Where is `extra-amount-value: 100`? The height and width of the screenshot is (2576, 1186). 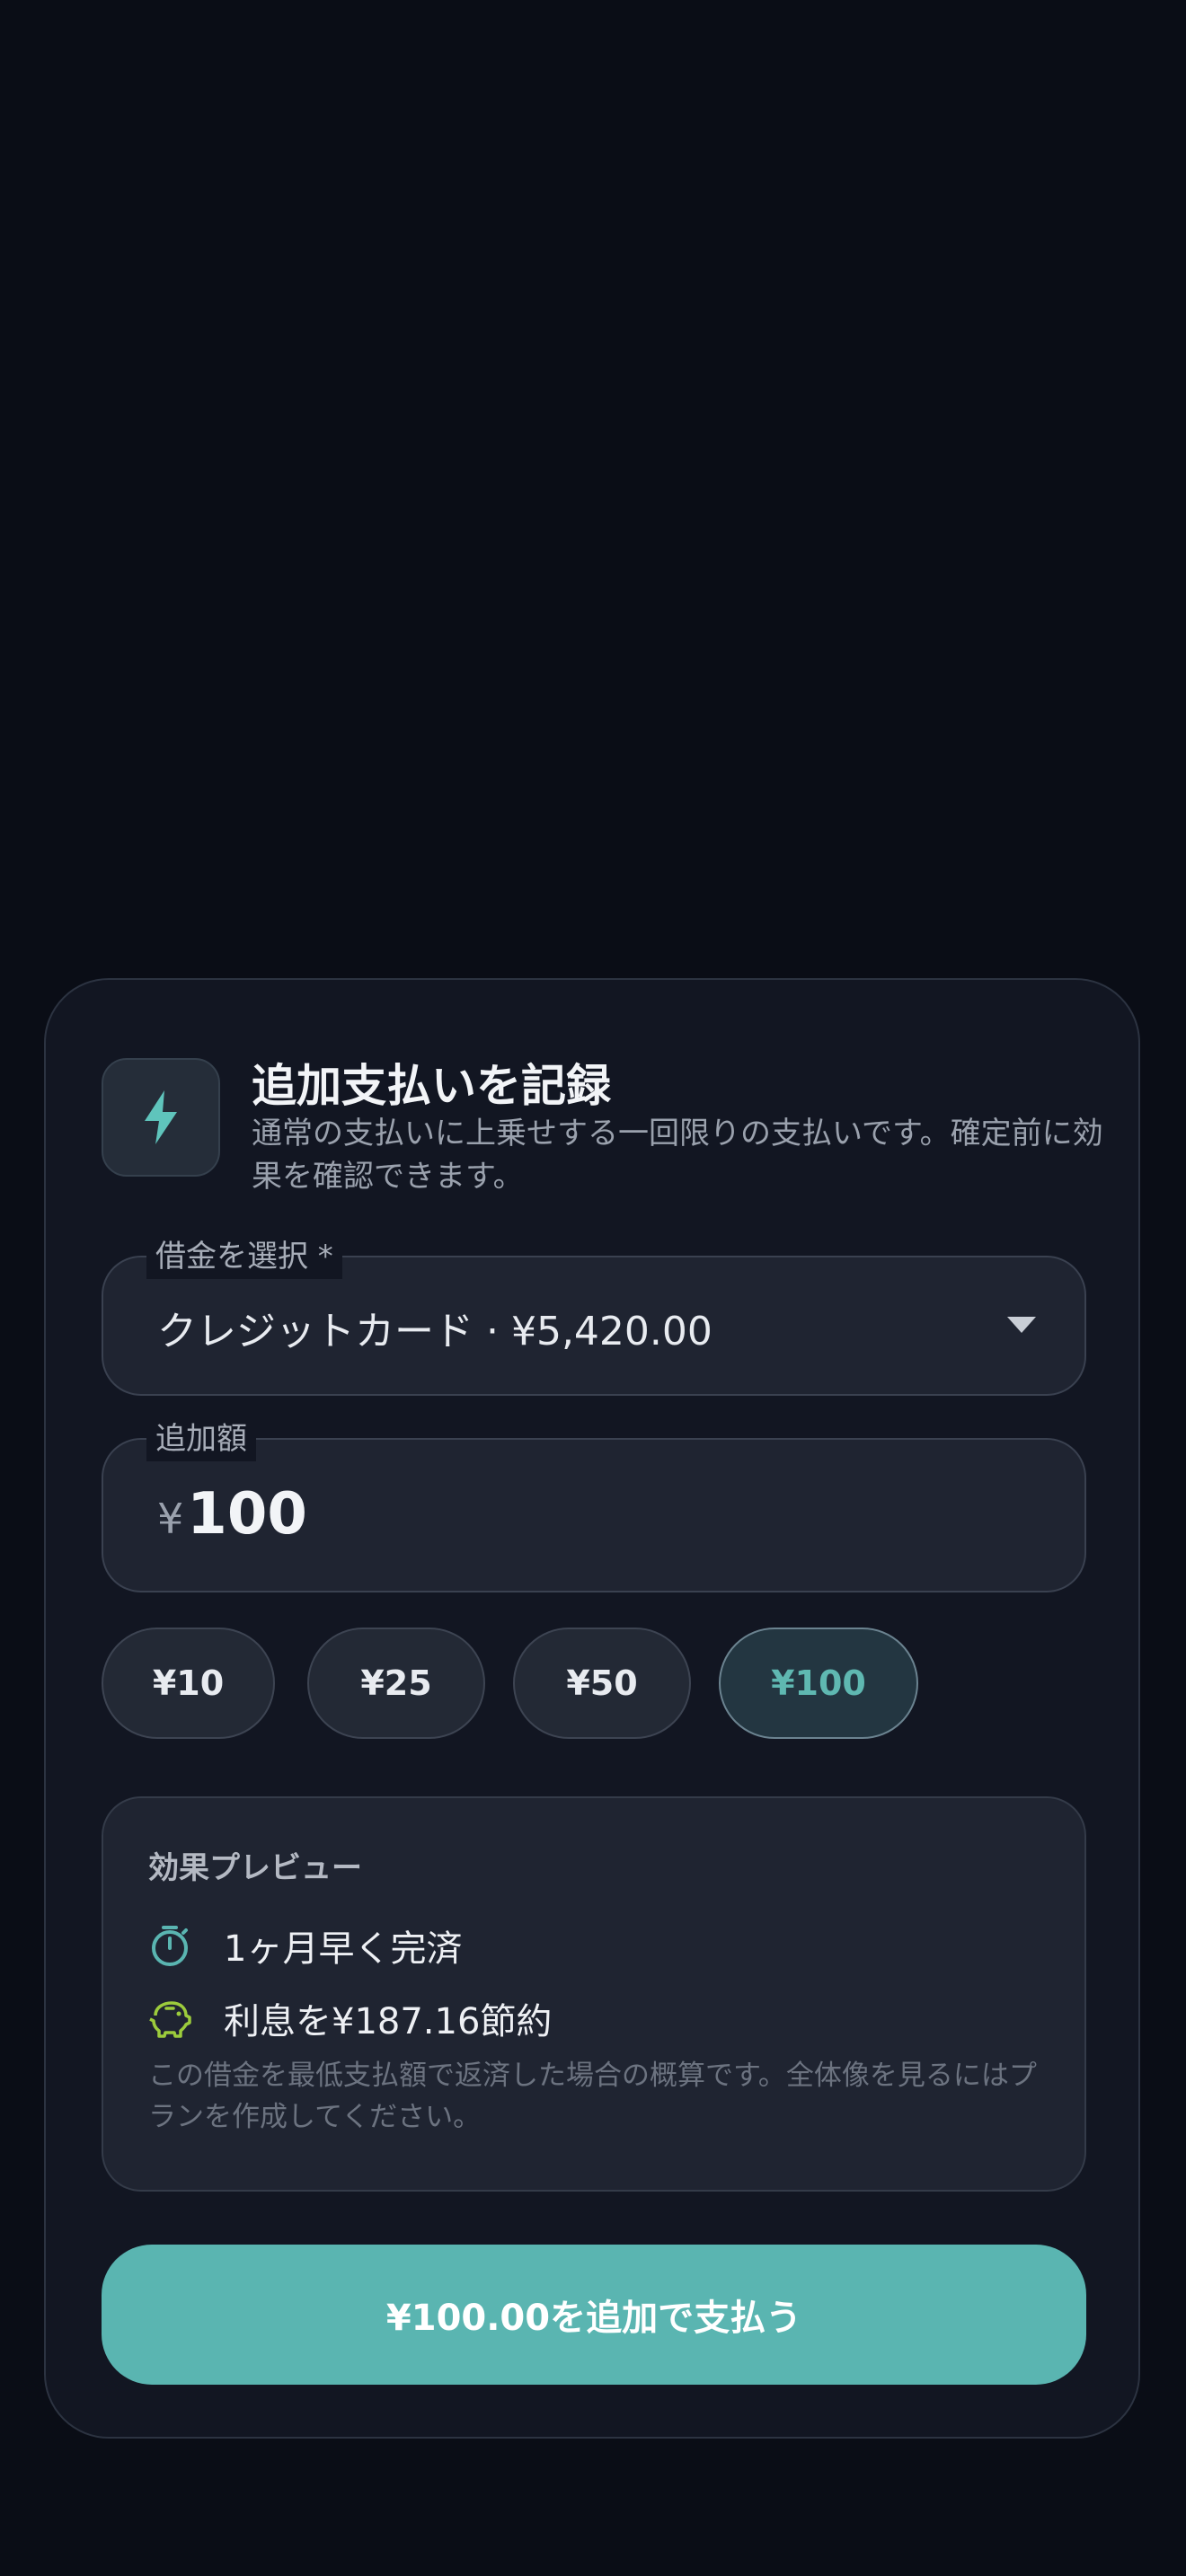
extra-amount-value: 100 is located at coordinates (247, 1514).